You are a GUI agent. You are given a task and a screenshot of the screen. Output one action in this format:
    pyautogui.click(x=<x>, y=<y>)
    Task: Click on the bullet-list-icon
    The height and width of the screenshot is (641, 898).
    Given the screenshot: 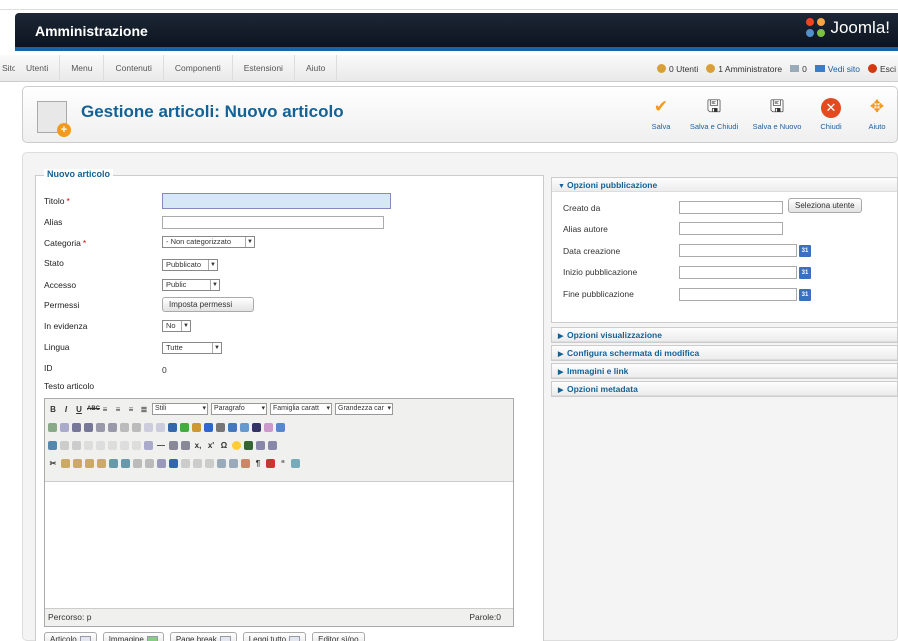 What is the action you would take?
    pyautogui.click(x=76, y=427)
    